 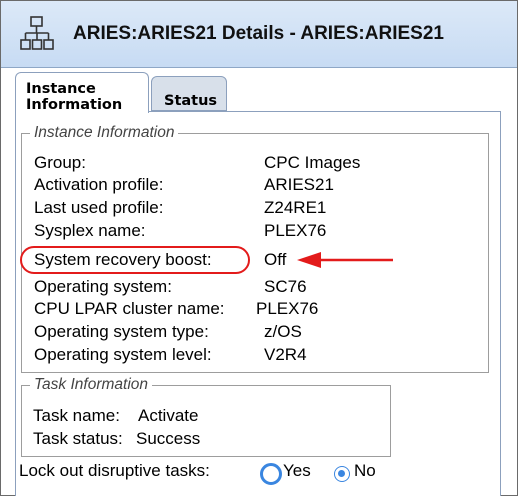 I want to click on instance-information-legend: Instance Information, so click(x=104, y=133).